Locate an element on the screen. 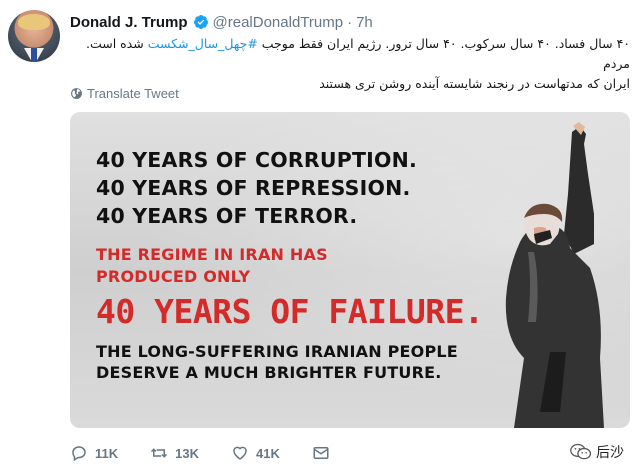 The image size is (640, 475). like-icon is located at coordinates (240, 453).